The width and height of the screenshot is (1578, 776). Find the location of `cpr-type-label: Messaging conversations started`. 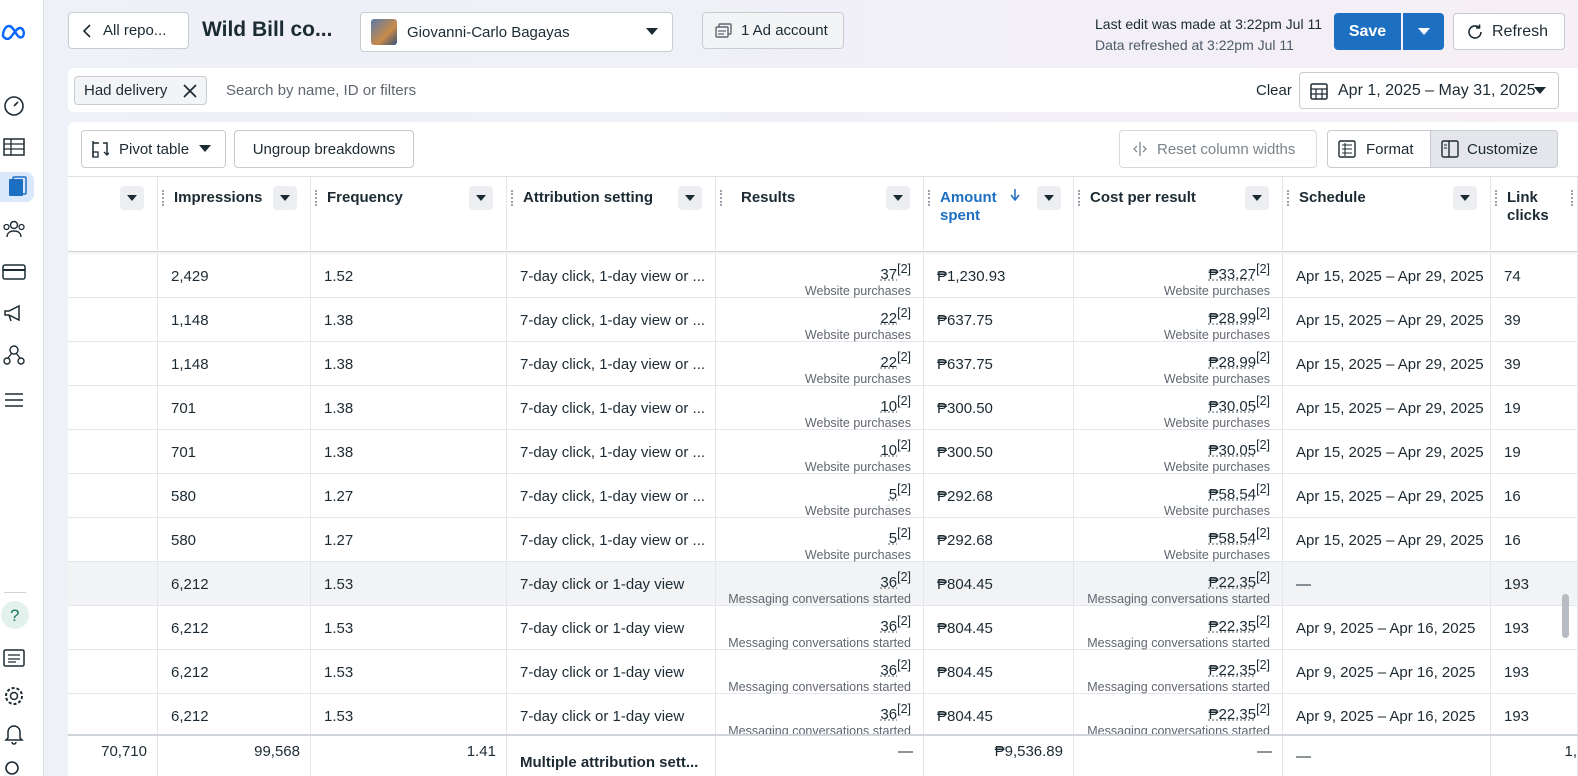

cpr-type-label: Messaging conversations started is located at coordinates (1178, 643).